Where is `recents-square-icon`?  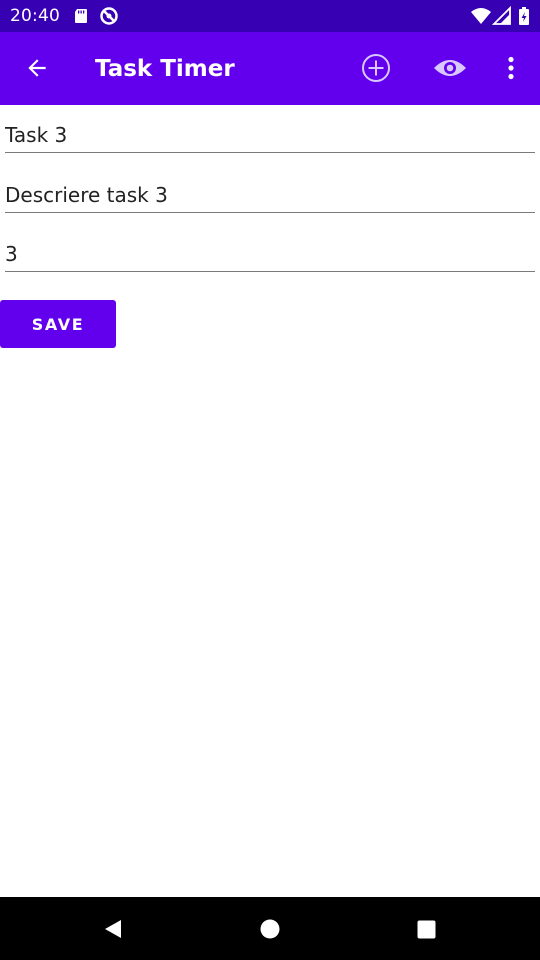
recents-square-icon is located at coordinates (426, 929).